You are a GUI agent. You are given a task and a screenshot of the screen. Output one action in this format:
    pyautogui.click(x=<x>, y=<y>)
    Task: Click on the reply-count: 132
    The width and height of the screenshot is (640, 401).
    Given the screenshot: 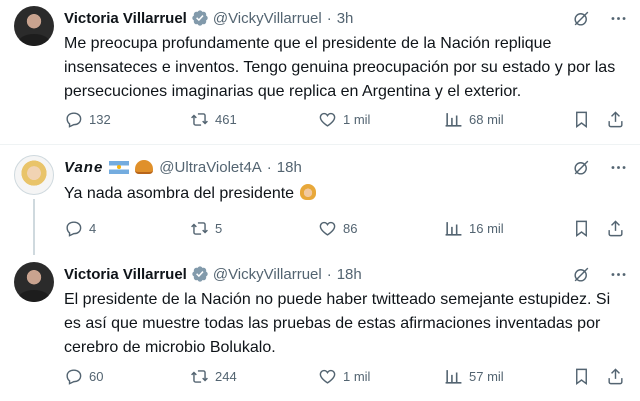 What is the action you would take?
    pyautogui.click(x=100, y=119)
    